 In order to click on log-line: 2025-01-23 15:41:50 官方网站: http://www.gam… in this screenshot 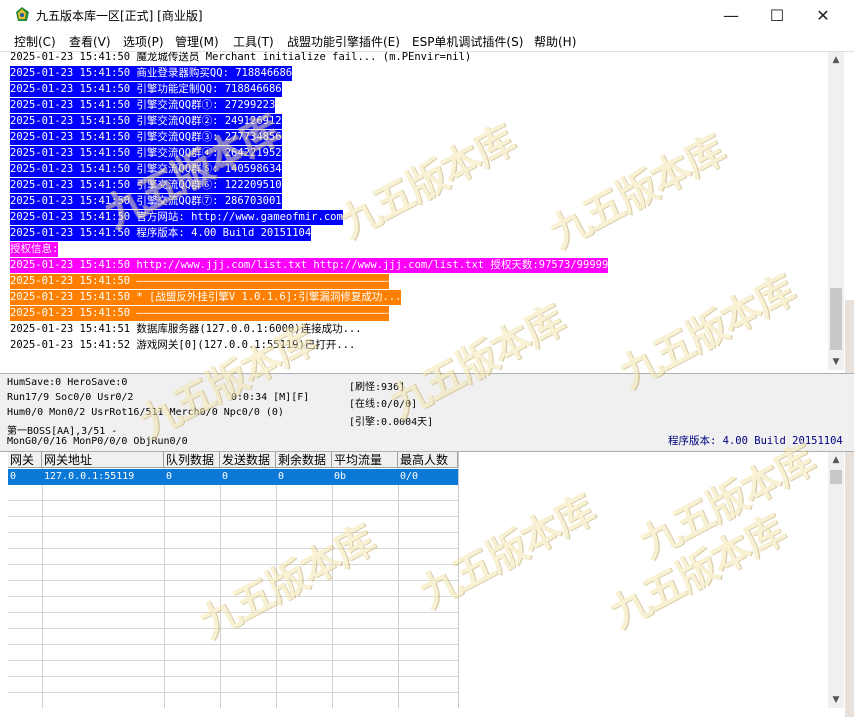, I will do `click(176, 217)`.